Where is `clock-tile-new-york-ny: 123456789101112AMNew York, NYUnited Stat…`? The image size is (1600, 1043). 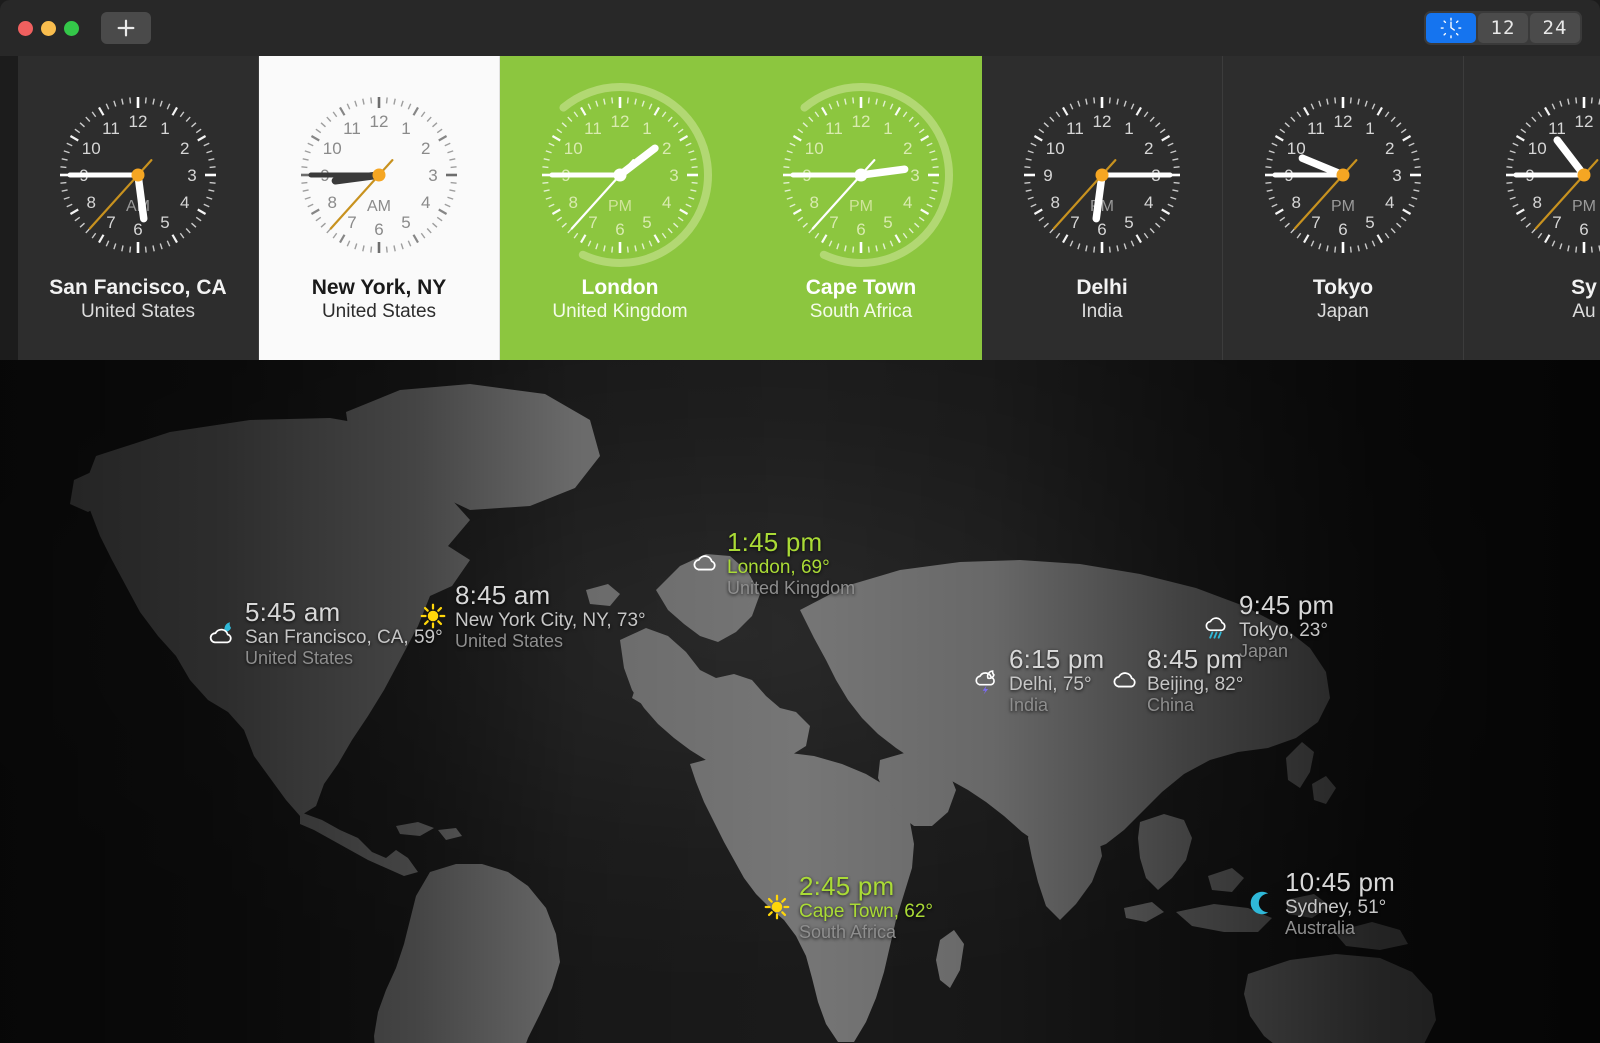
clock-tile-new-york-ny: 123456789101112AMNew York, NYUnited Stat… is located at coordinates (379, 208).